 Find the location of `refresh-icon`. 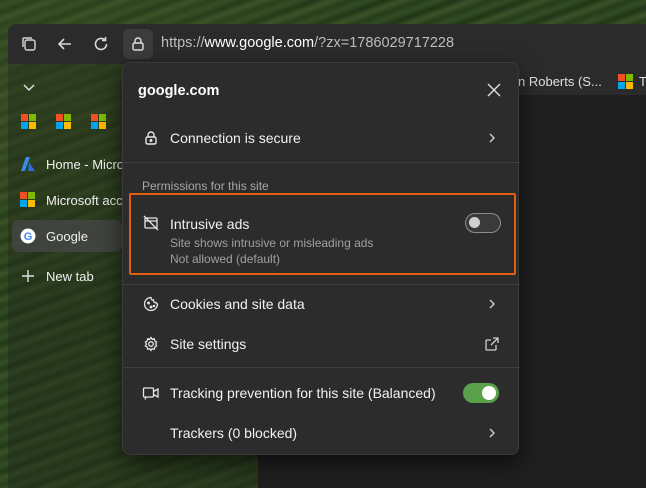

refresh-icon is located at coordinates (101, 44).